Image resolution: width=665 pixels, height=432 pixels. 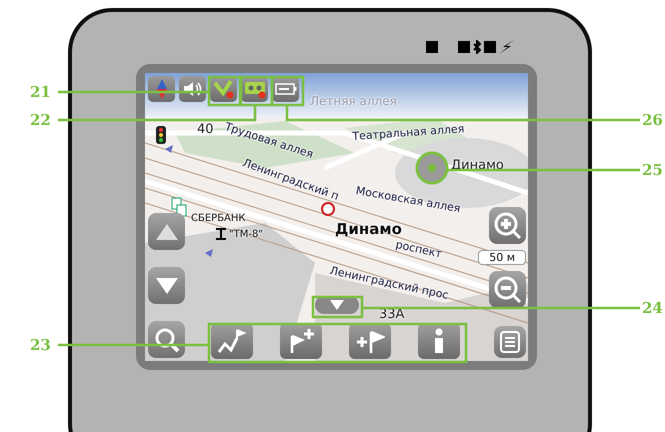 I want to click on speaker-icon, so click(x=192, y=89).